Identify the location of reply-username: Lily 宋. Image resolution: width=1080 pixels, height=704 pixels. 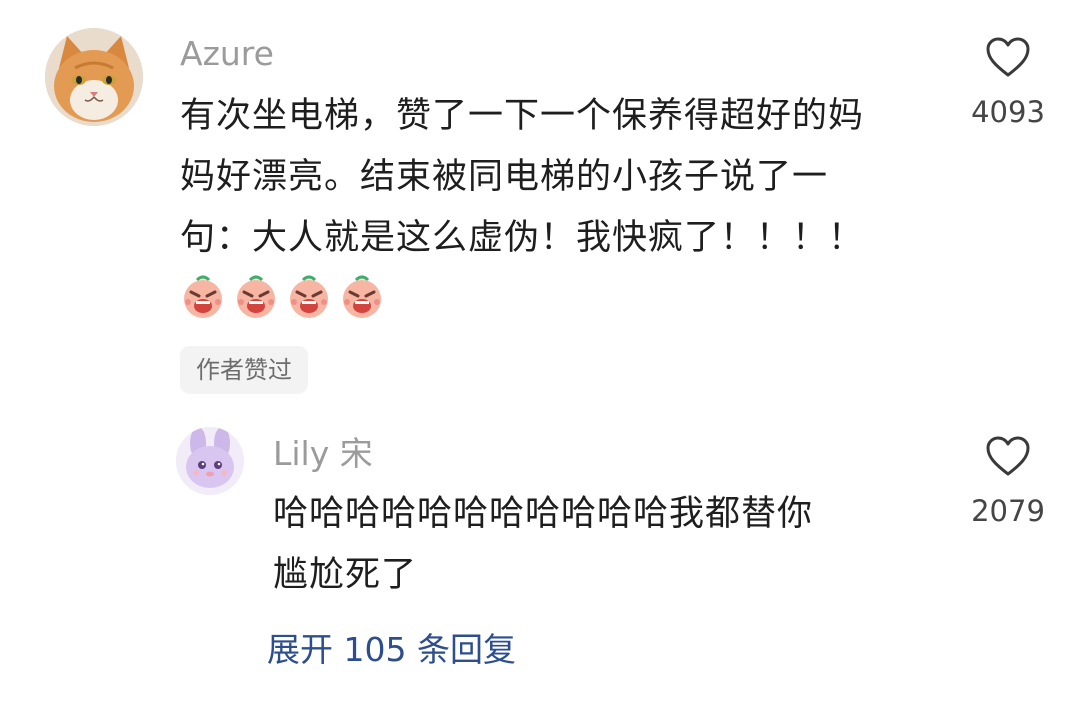
(323, 454).